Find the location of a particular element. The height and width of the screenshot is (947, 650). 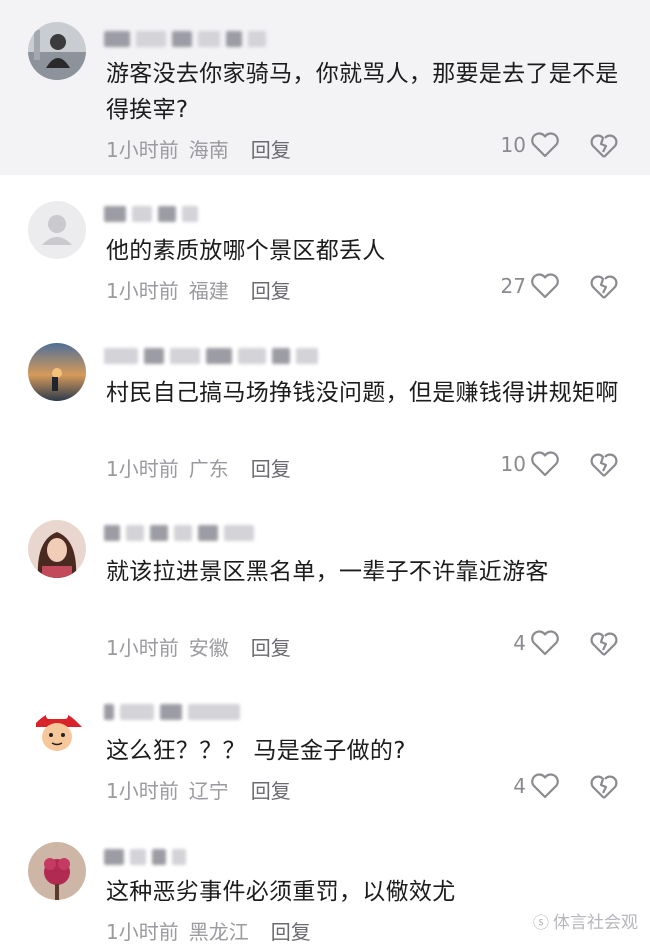

comment-location: 安徽 is located at coordinates (208, 648).